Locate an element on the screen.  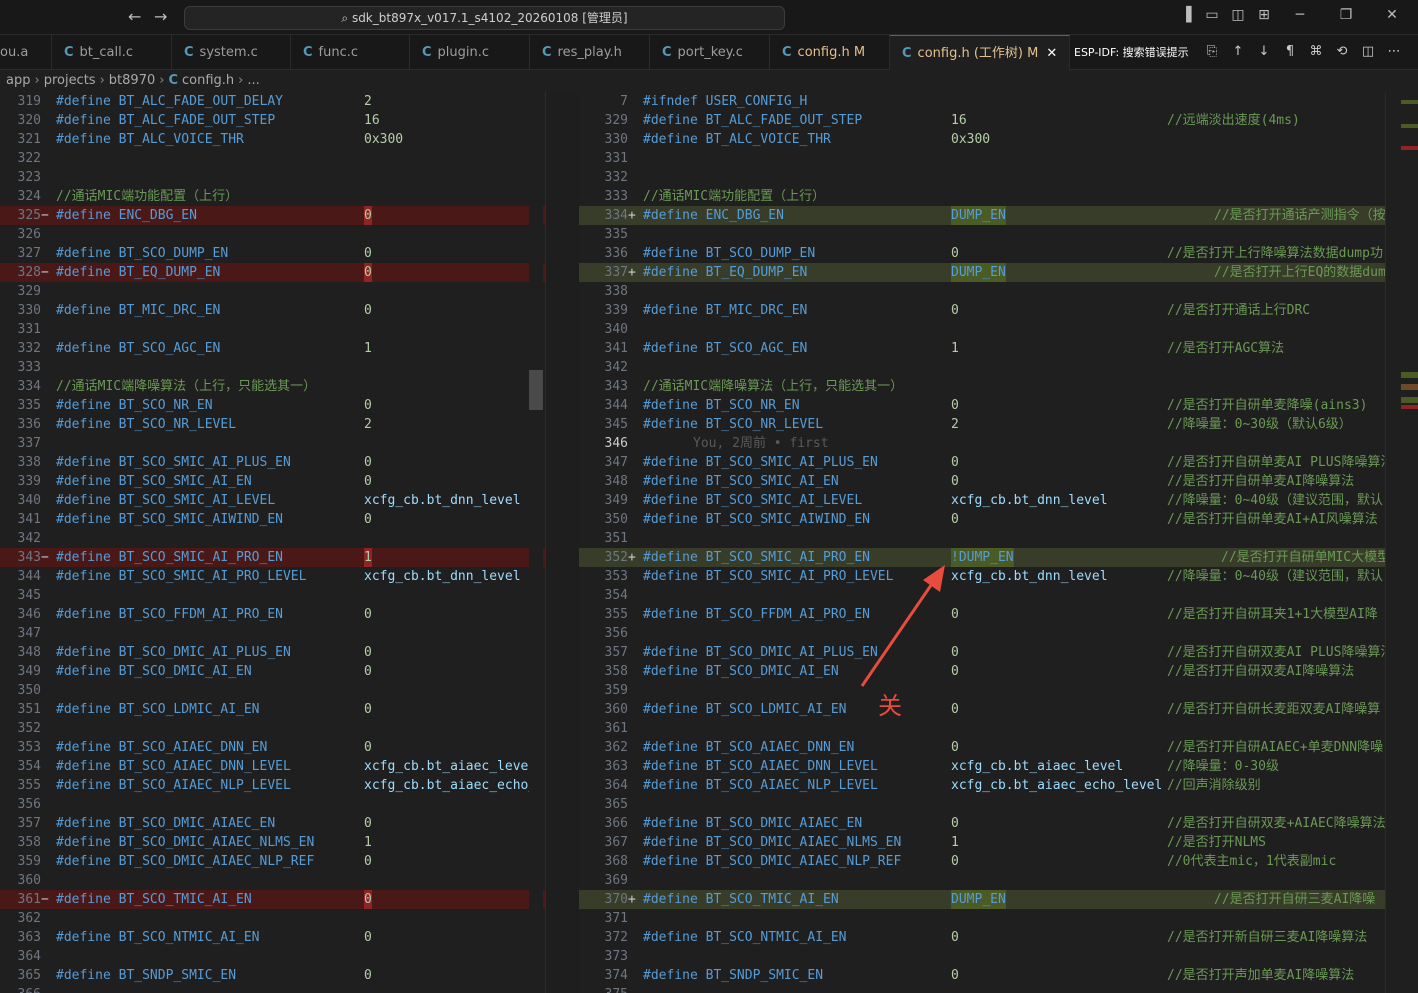
overview-ruler is located at coordinates (1401, 542).